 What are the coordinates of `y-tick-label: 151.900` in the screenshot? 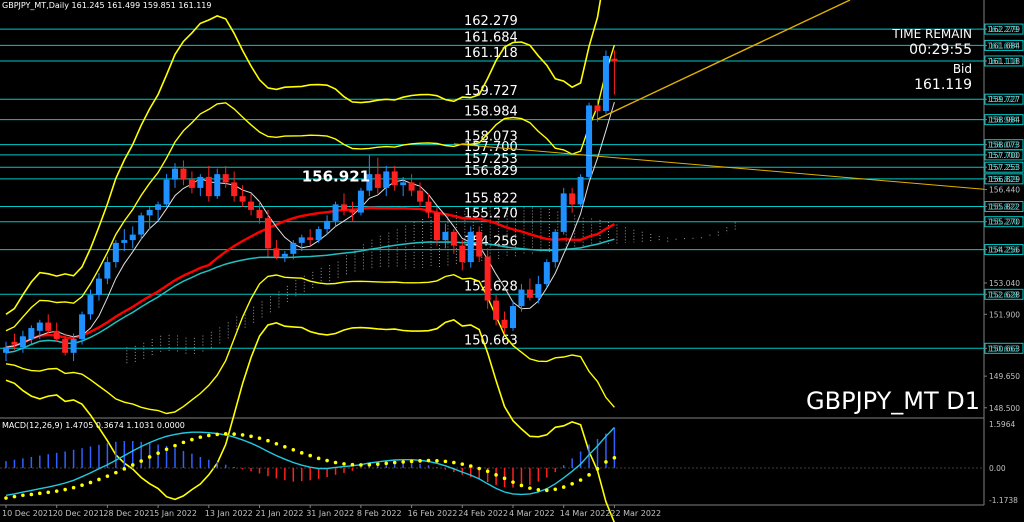 It's located at (1004, 314).